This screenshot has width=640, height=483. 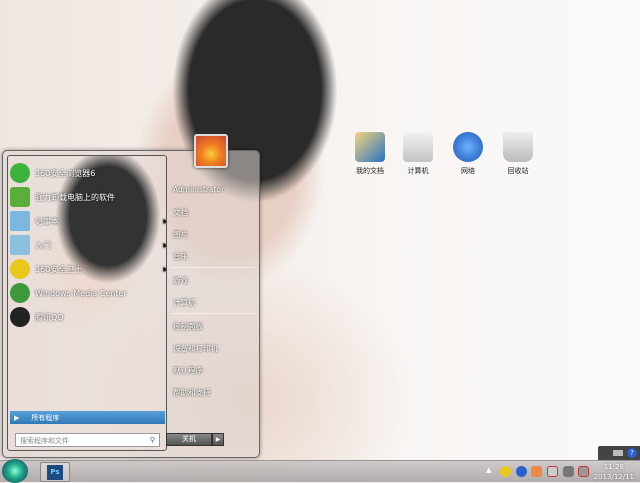 I want to click on program-notepad: 记事本 ▶, so click(x=88, y=221).